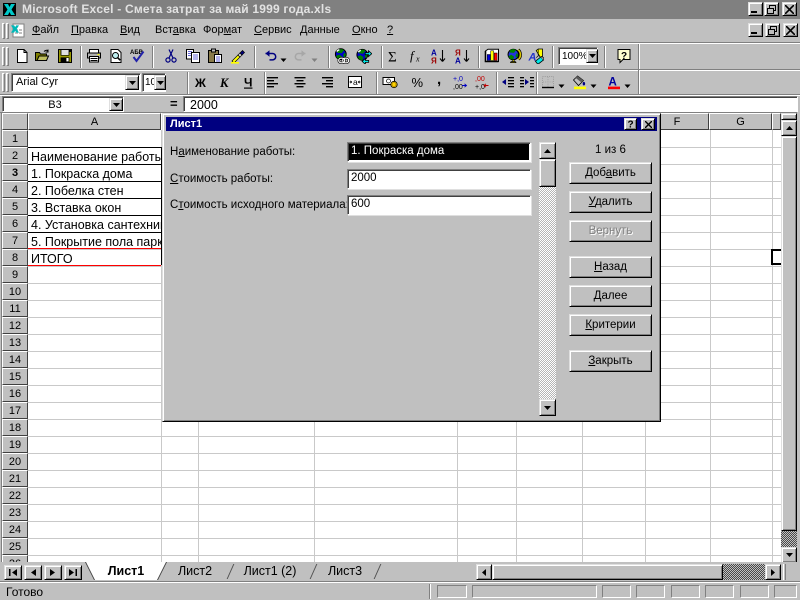  What do you see at coordinates (417, 59) in the screenshot?
I see `svg-text: x` at bounding box center [417, 59].